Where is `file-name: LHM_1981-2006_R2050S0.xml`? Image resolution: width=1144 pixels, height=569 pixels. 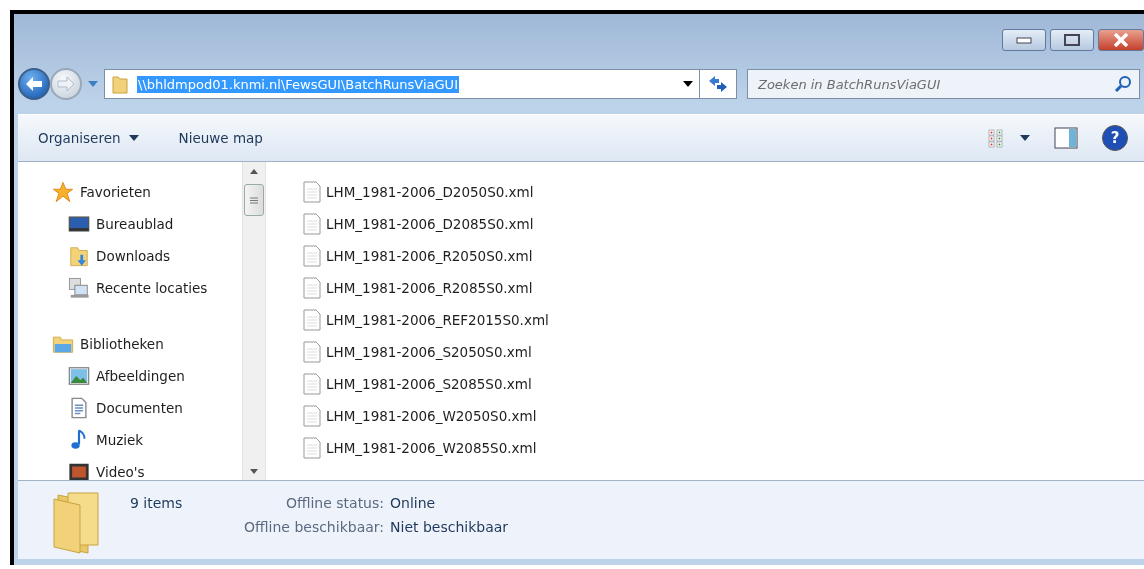
file-name: LHM_1981-2006_R2050S0.xml is located at coordinates (429, 256).